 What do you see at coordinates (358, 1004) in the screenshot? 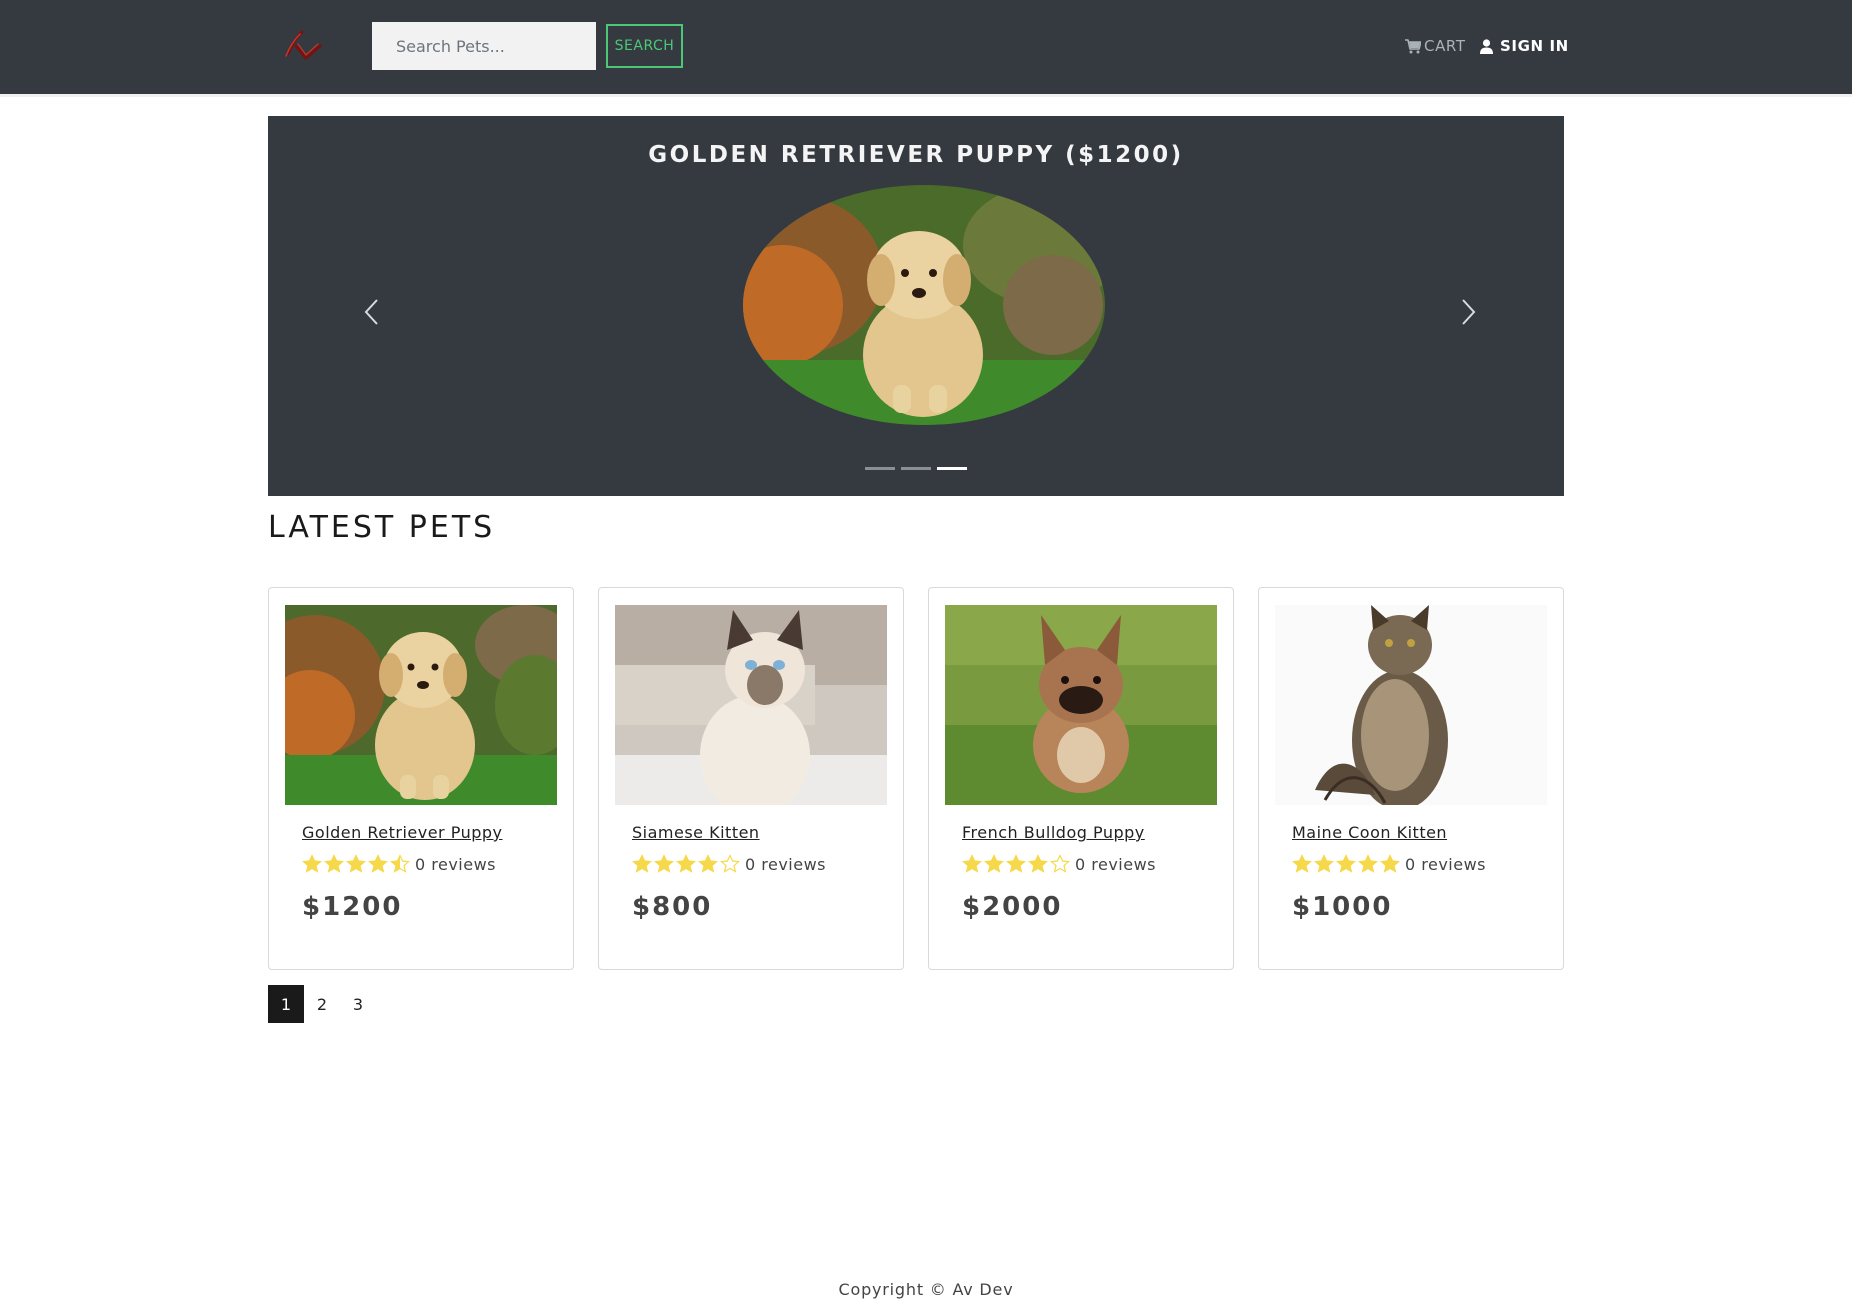
I see `page-button-3: 3` at bounding box center [358, 1004].